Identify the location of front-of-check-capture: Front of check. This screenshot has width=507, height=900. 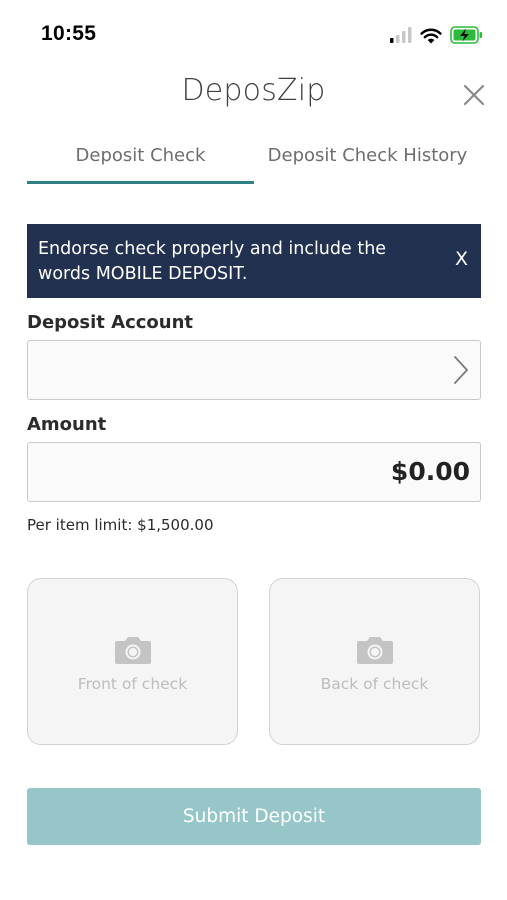
(132, 661).